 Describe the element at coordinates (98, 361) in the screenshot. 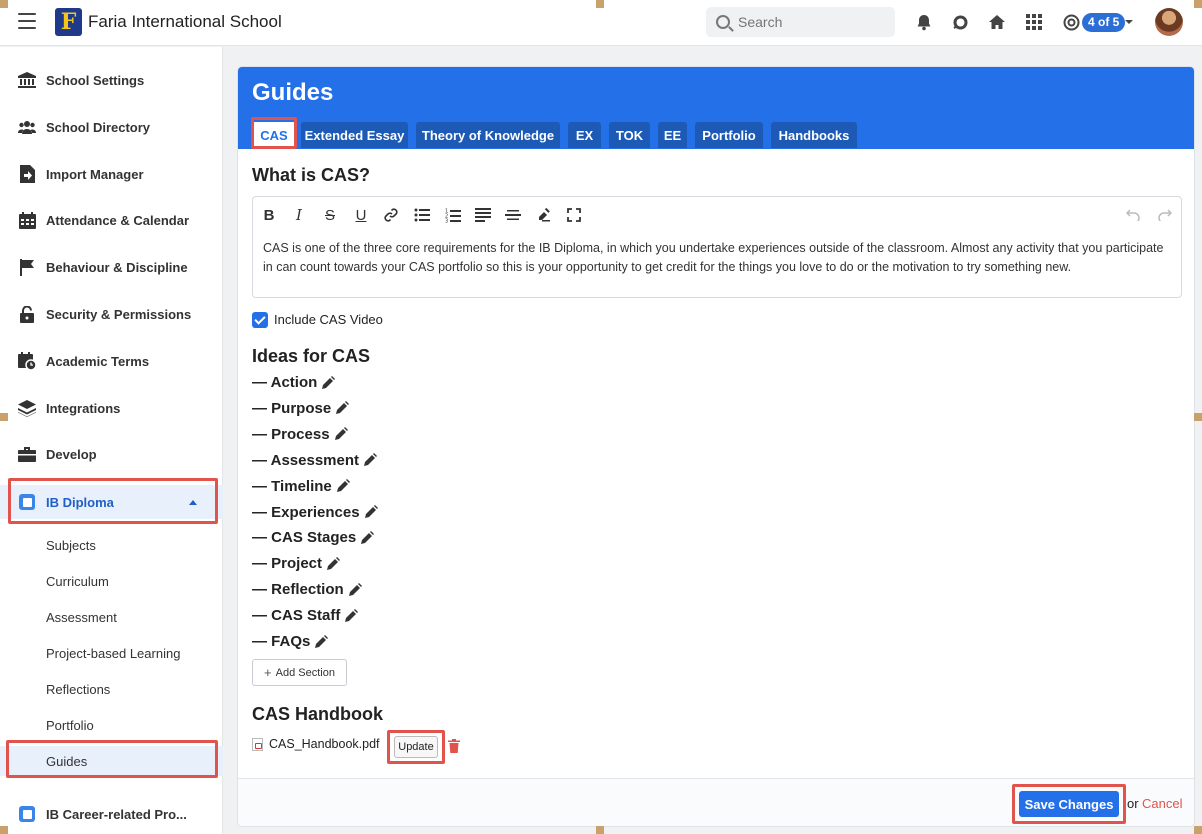

I see `sidebar-item-label: Academic Terms` at that location.